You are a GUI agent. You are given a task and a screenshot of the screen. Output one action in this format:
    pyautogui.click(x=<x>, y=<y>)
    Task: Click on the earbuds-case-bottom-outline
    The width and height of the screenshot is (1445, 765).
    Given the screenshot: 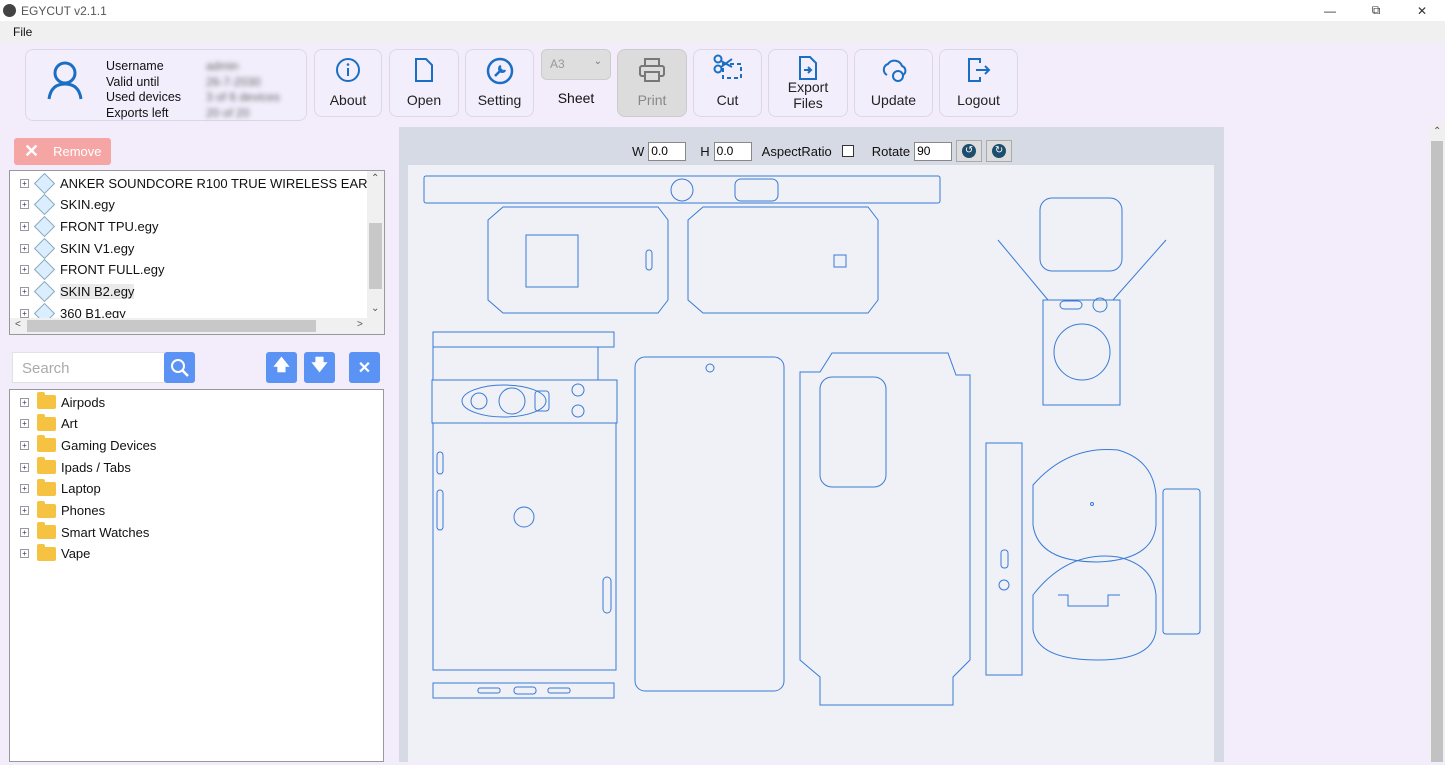 What is the action you would take?
    pyautogui.click(x=1094, y=608)
    